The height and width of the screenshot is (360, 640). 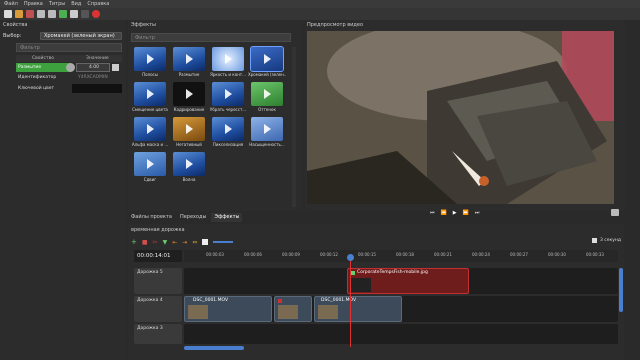 I want to click on clip-name: DSC_0001.MOV, so click(x=211, y=300).